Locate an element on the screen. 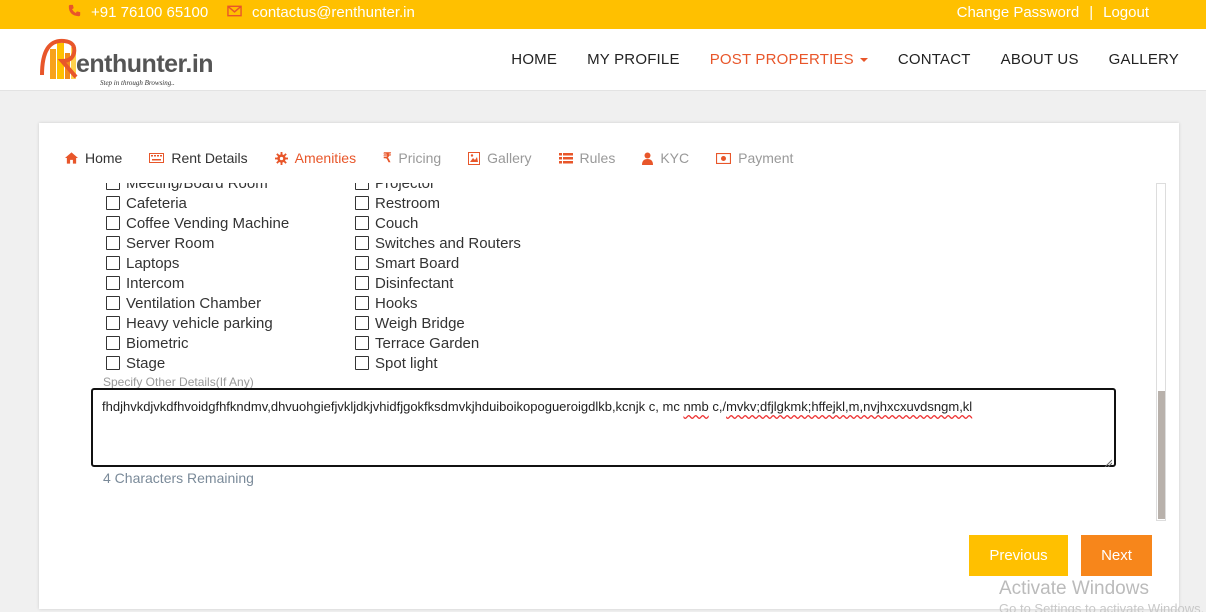  amenity-label: Terrace Garden is located at coordinates (427, 343).